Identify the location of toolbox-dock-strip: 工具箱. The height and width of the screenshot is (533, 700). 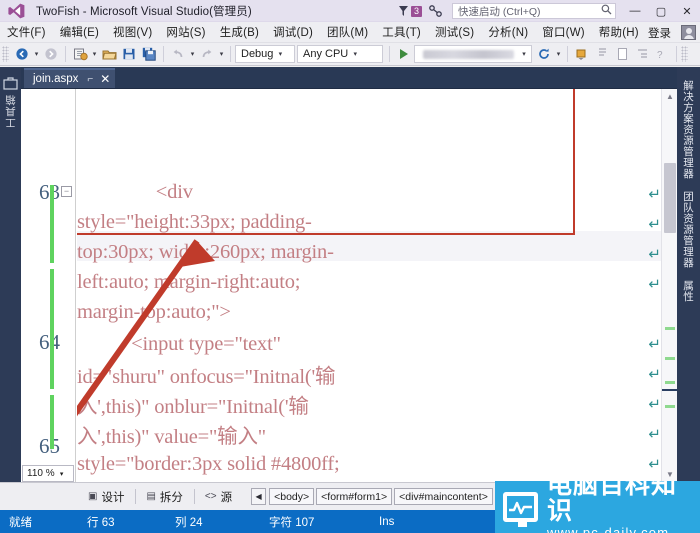
(10, 274).